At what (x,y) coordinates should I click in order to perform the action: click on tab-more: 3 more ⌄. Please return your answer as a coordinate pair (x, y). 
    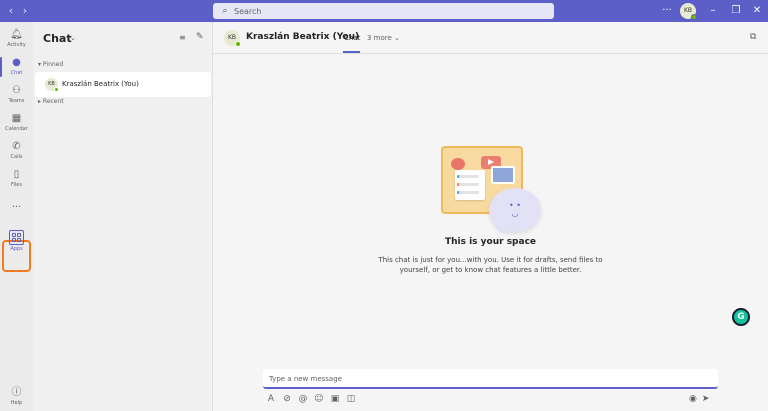
    Looking at the image, I should click on (383, 38).